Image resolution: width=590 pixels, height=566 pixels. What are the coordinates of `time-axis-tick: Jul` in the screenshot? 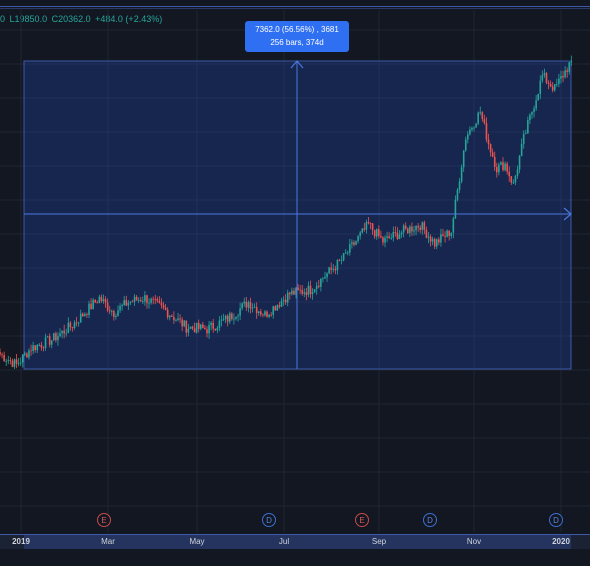 It's located at (284, 541).